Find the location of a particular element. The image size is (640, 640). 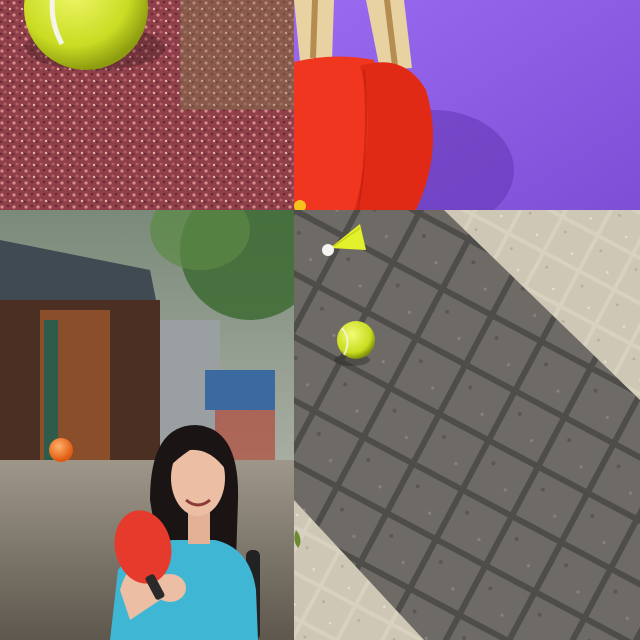

red-paddles is located at coordinates (364, 133).